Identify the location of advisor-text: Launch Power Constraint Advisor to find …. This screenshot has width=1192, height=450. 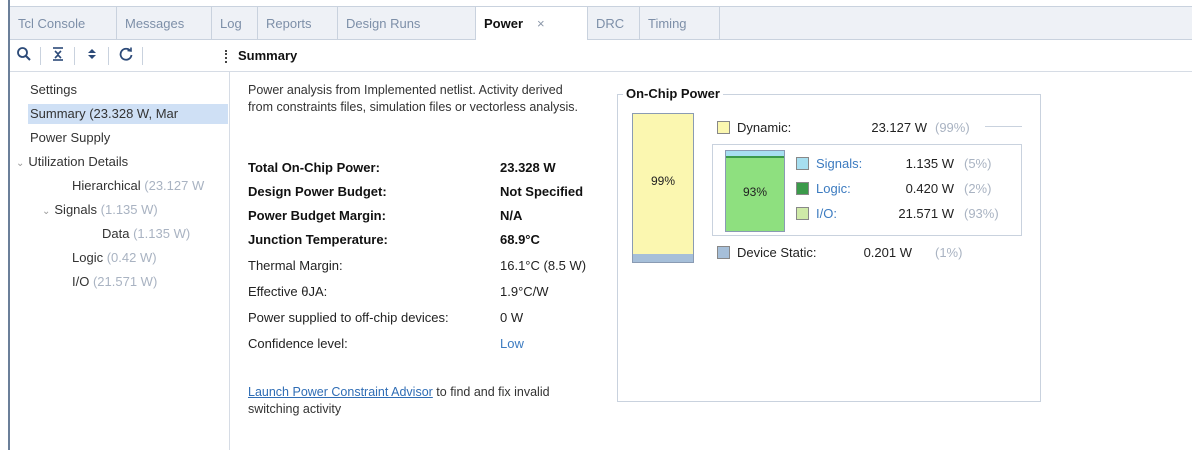
(418, 401).